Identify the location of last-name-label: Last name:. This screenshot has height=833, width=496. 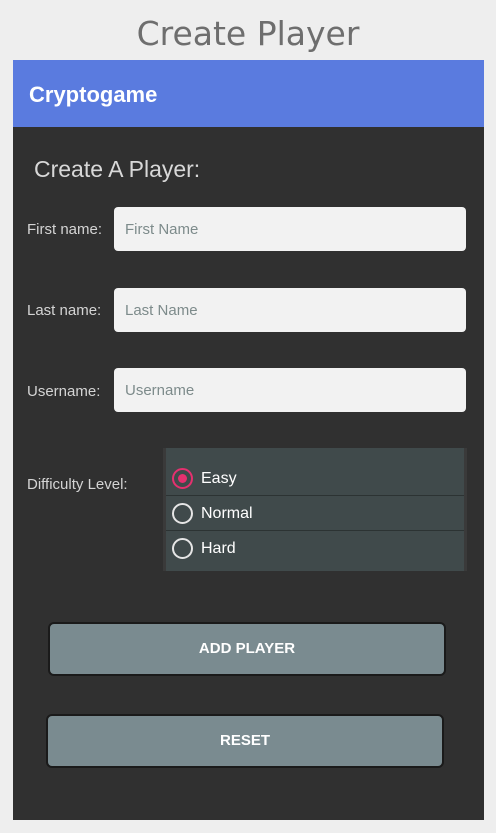
(64, 310).